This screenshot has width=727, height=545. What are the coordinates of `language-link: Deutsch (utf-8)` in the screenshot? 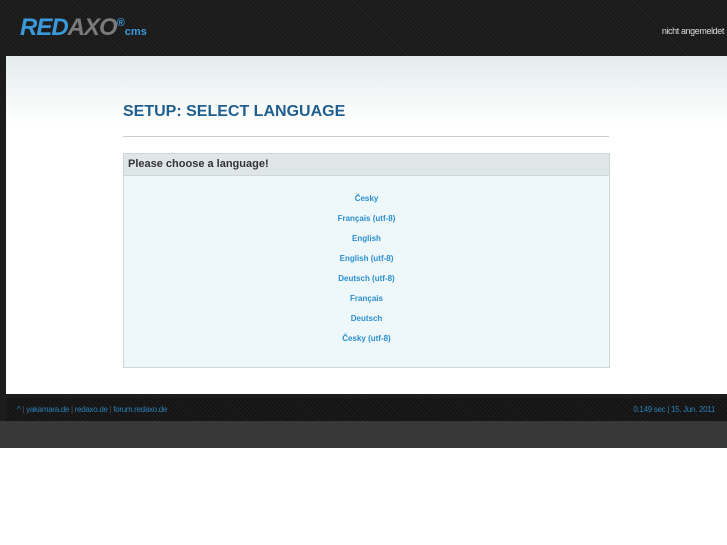 It's located at (366, 282).